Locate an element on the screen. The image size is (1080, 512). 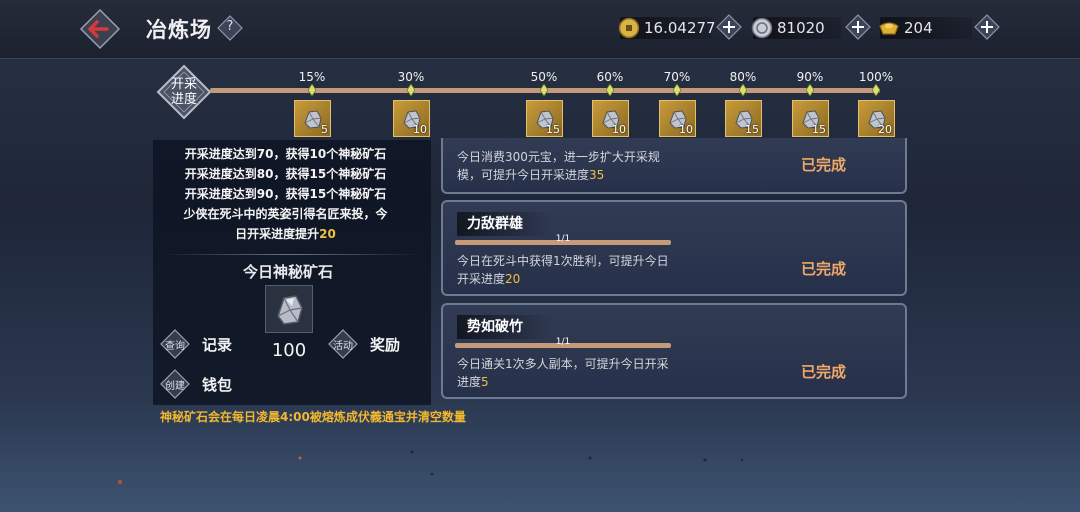
milestone-reward: 20 is located at coordinates (876, 118).